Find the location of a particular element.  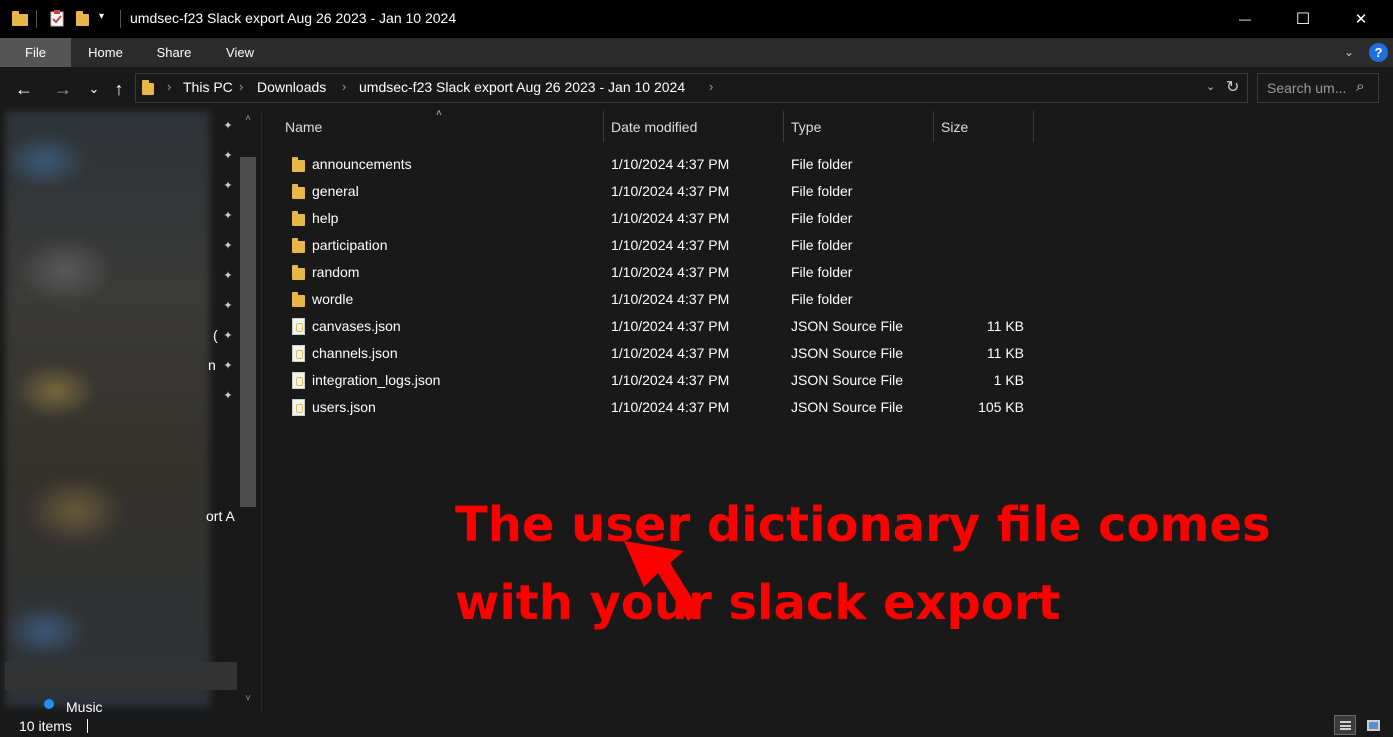

file-name: users.json is located at coordinates (344, 407).